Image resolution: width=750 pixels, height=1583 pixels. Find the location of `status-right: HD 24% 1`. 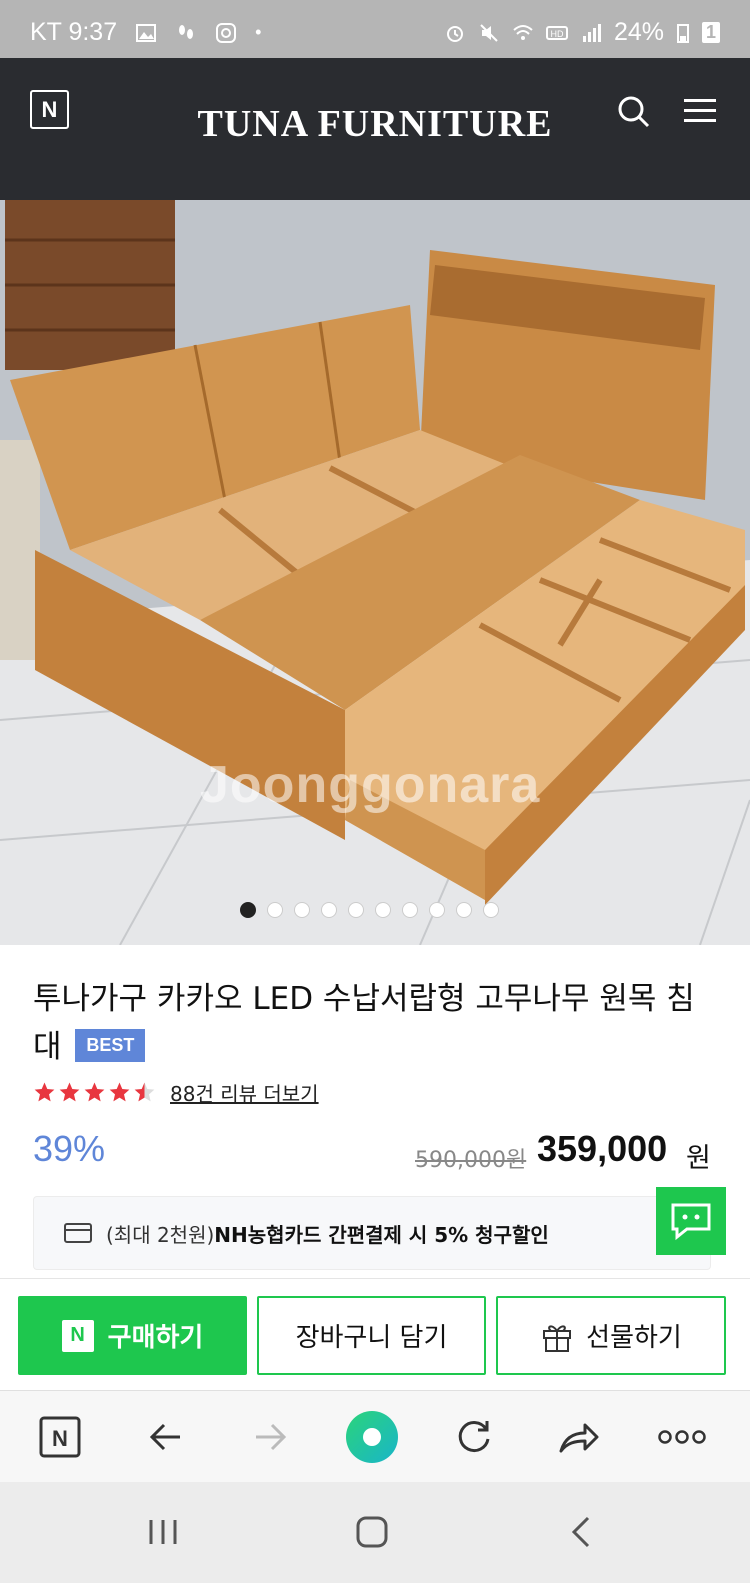

status-right: HD 24% 1 is located at coordinates (582, 32).